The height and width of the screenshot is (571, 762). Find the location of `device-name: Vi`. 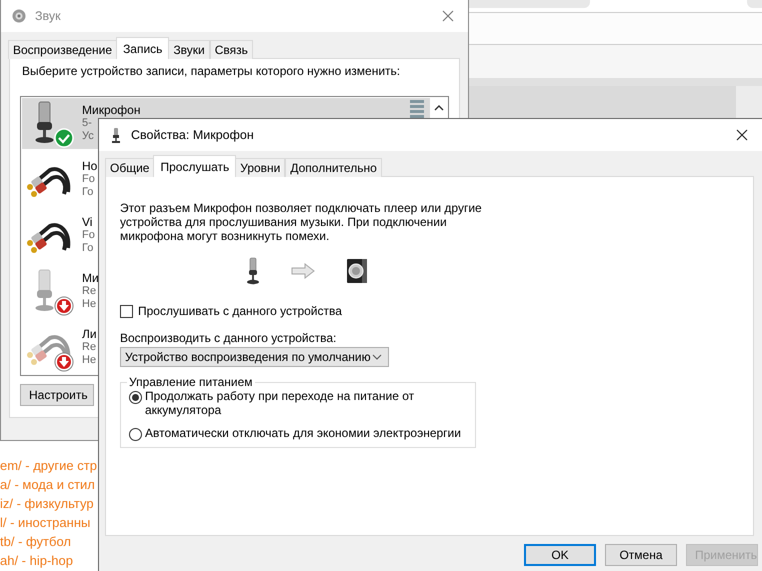

device-name: Vi is located at coordinates (87, 222).